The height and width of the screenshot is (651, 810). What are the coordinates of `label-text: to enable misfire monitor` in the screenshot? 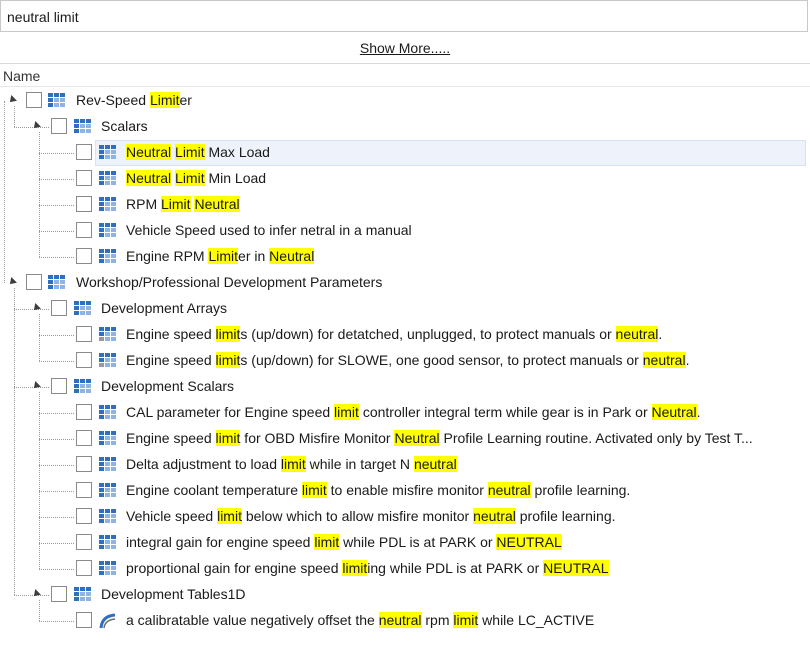 It's located at (407, 490).